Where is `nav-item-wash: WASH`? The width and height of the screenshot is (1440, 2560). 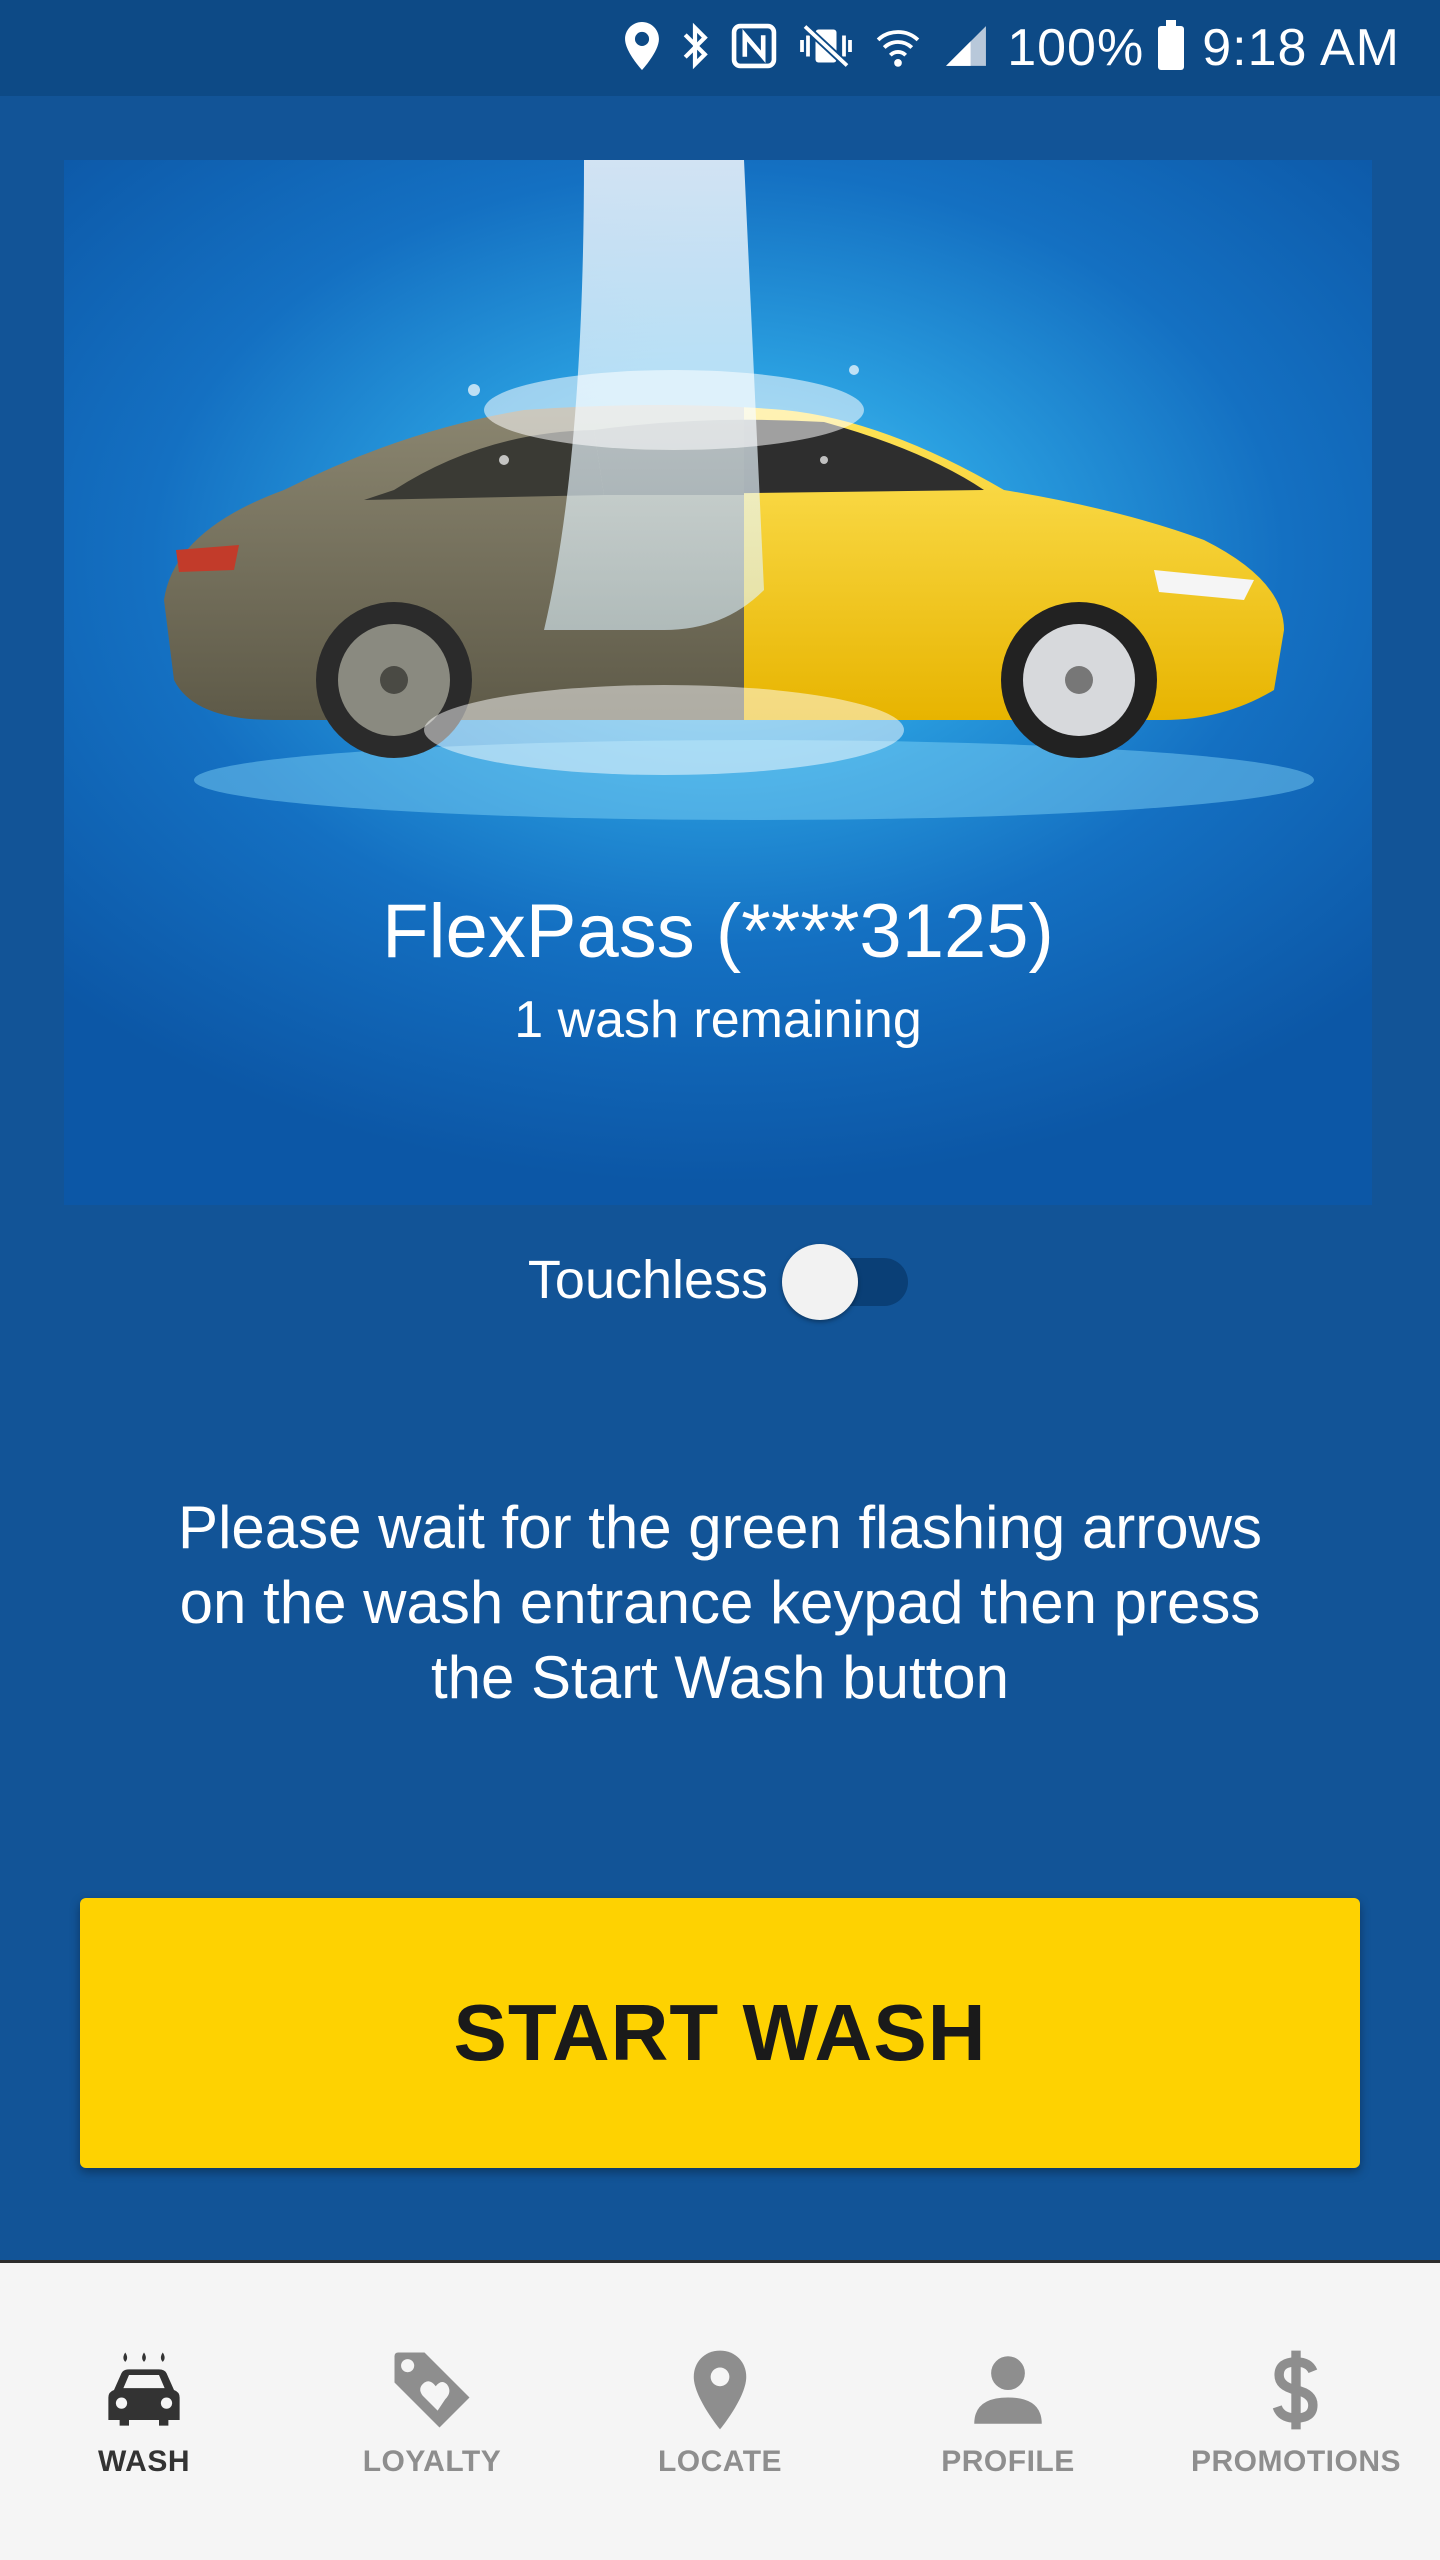
nav-item-wash: WASH is located at coordinates (144, 2411).